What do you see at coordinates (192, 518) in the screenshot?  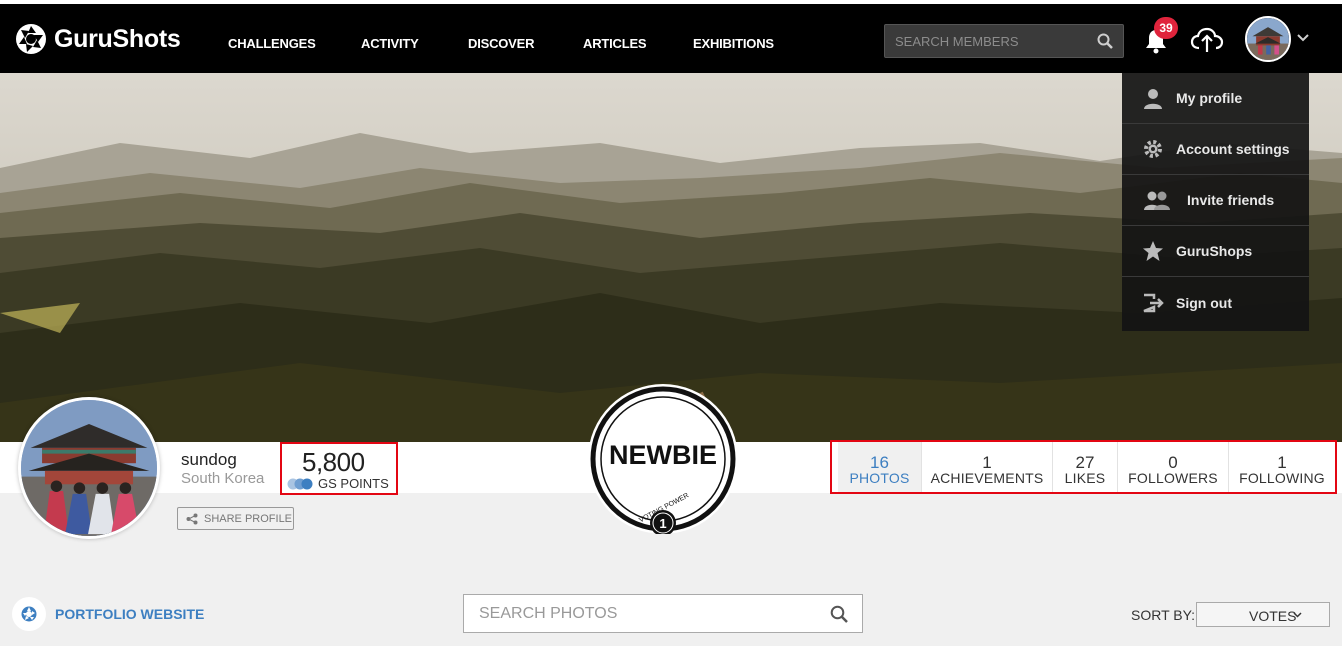 I see `share-icon` at bounding box center [192, 518].